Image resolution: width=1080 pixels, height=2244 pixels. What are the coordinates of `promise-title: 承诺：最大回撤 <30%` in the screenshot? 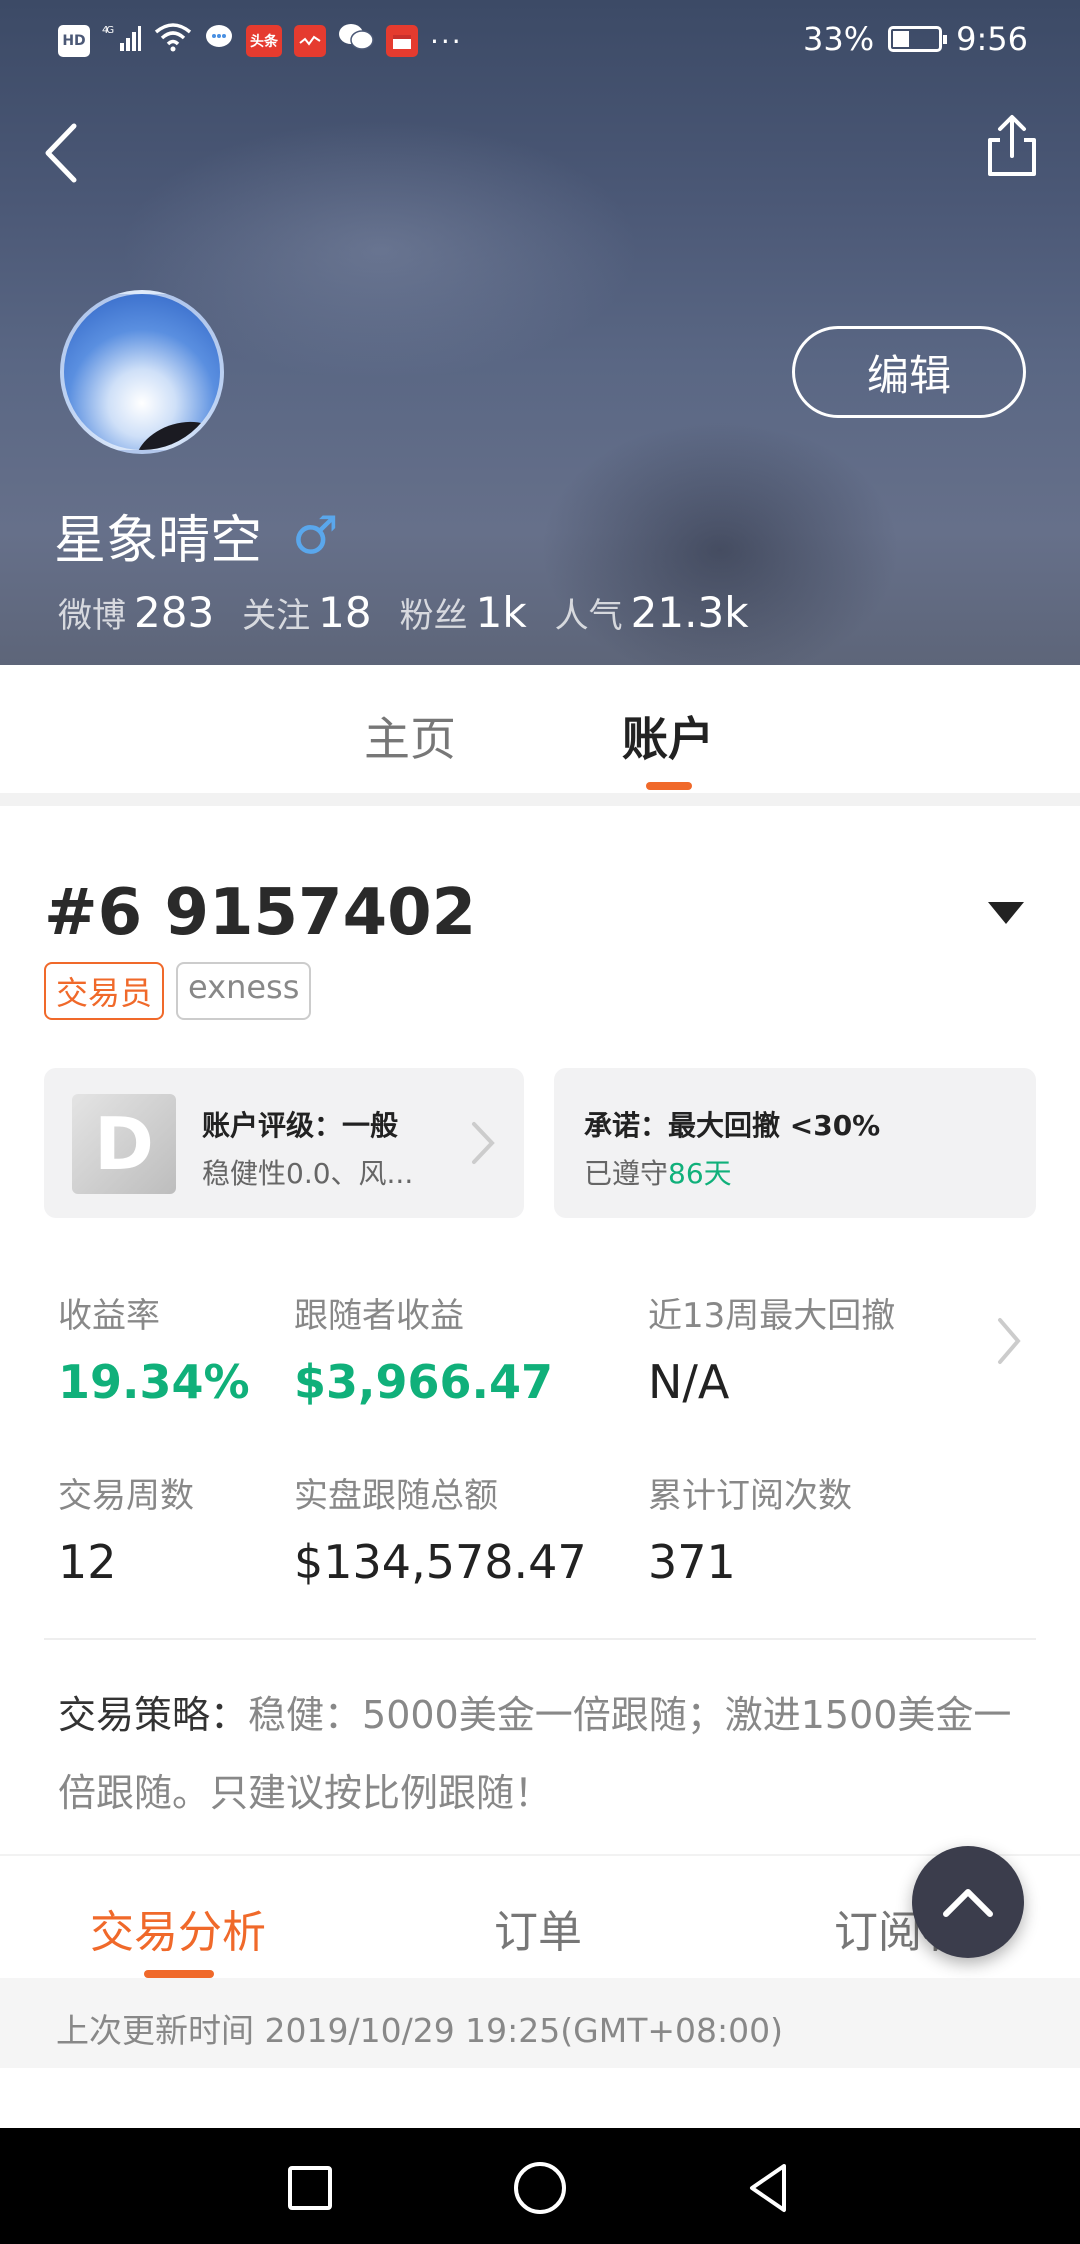 It's located at (732, 1125).